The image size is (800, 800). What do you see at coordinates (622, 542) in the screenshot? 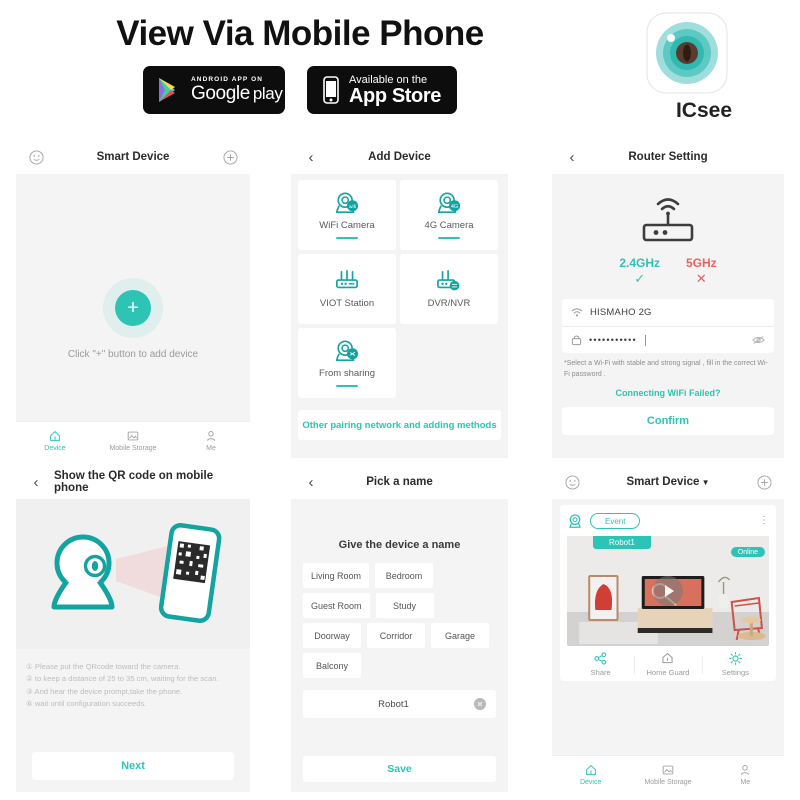
I see `device-name-tag: Robot1` at bounding box center [622, 542].